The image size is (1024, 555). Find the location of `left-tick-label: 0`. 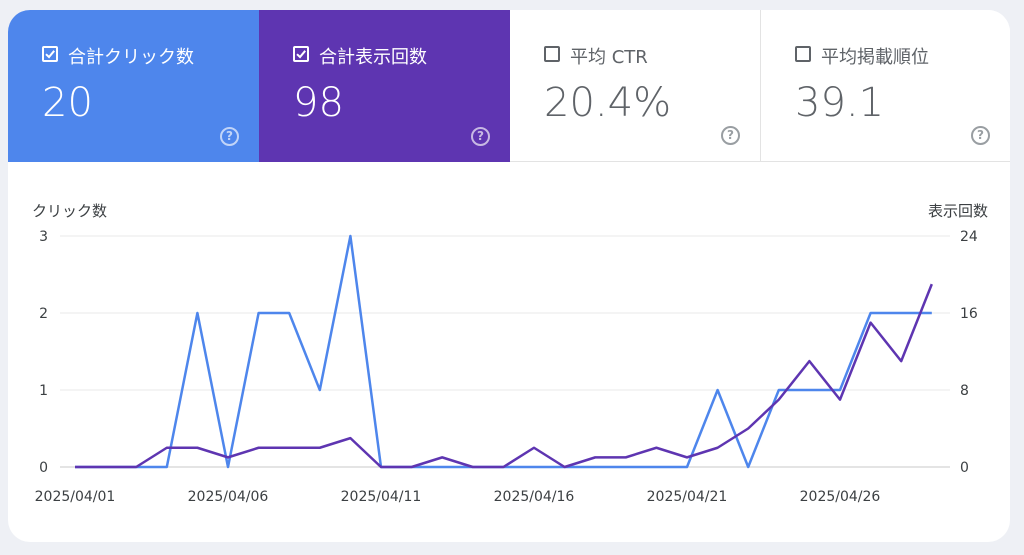

left-tick-label: 0 is located at coordinates (43, 468).